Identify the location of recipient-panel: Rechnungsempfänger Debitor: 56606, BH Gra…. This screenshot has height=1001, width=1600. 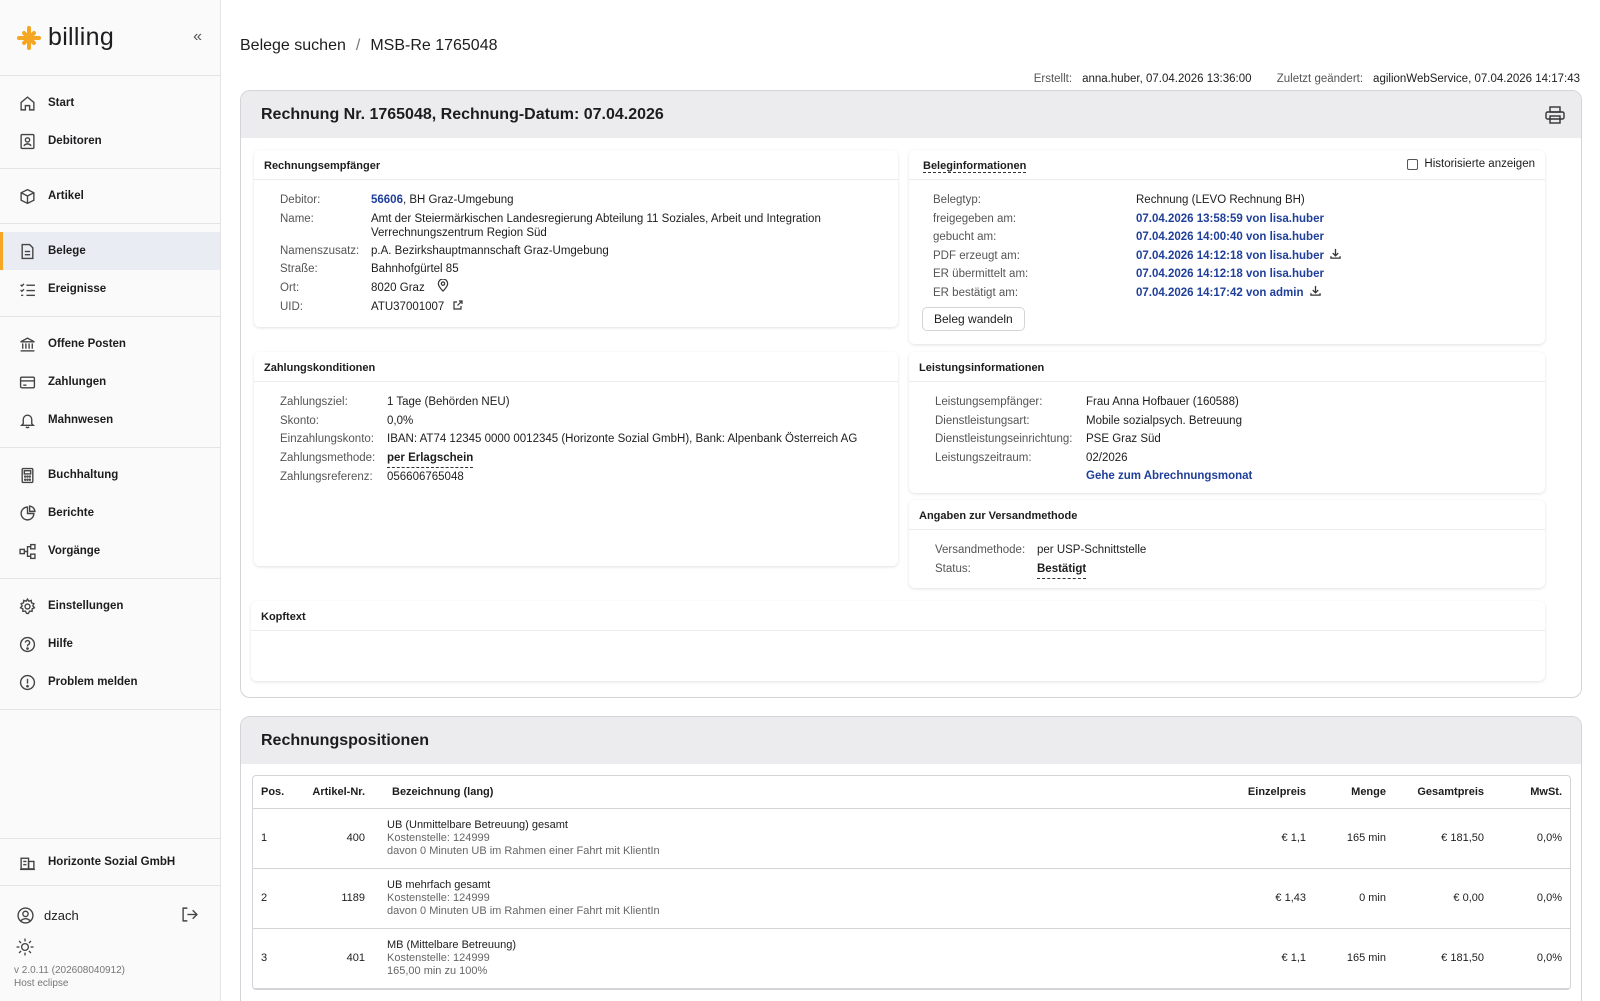
(576, 238).